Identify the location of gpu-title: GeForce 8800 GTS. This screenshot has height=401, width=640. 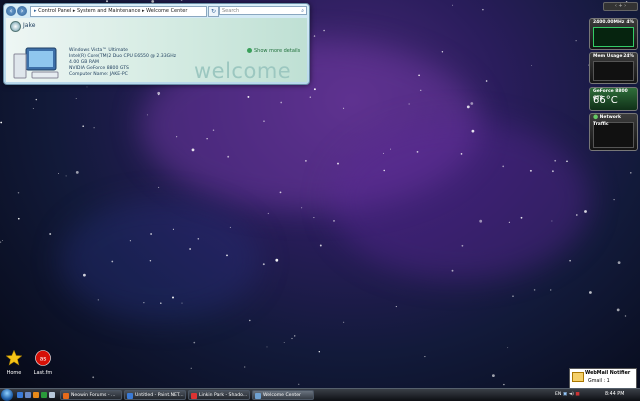
(610, 95).